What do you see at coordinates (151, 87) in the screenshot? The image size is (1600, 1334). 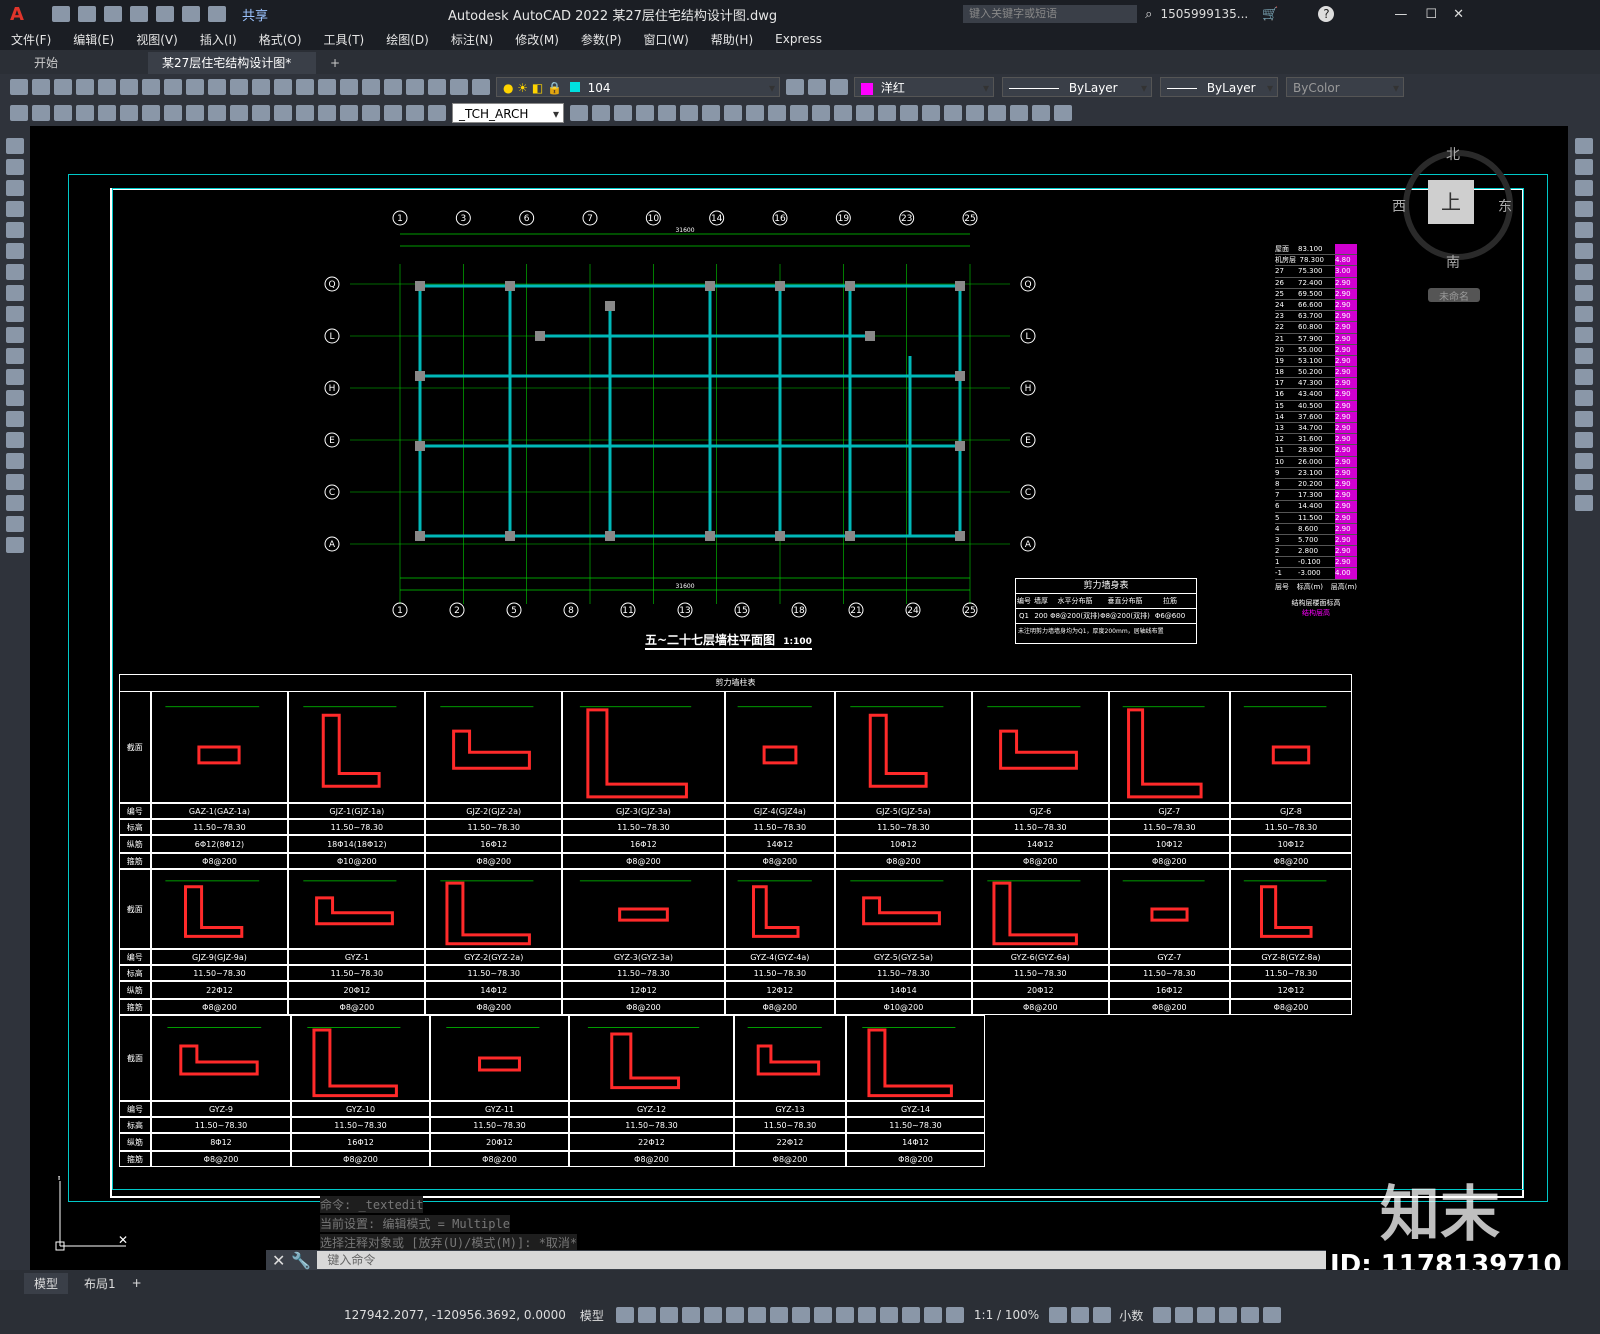 I see `copy-icon` at bounding box center [151, 87].